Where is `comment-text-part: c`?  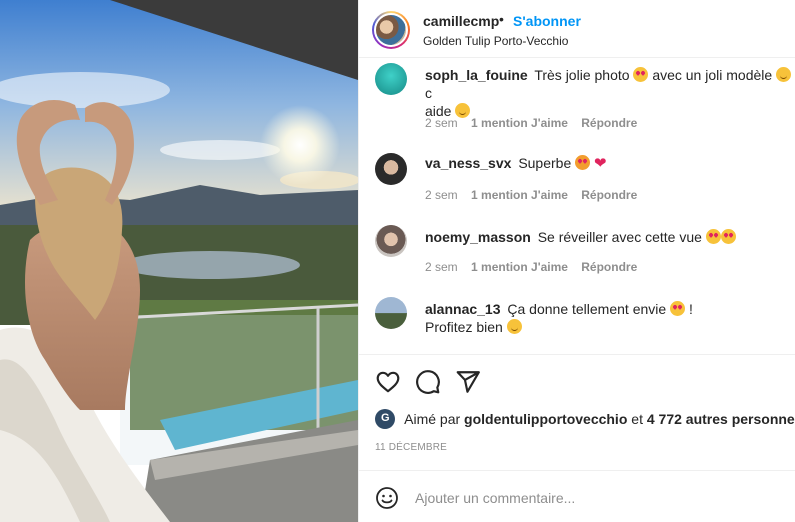
comment-text-part: c is located at coordinates (428, 93).